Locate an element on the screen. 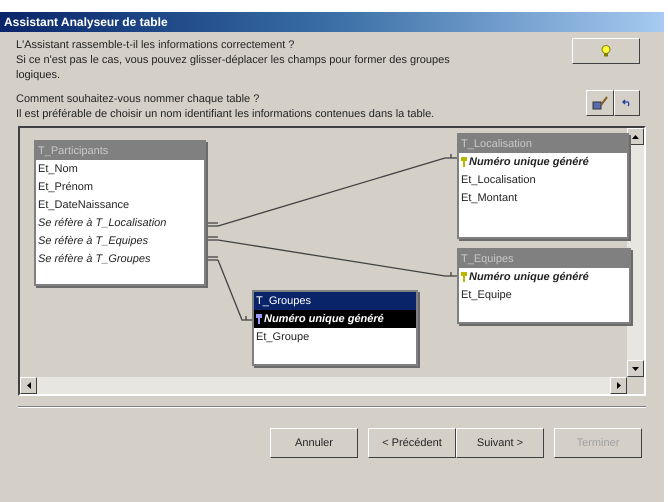  table-card: T_Participants Et_Nom Et_Prénom Et_DateNaissance Se réfère à T_Localisation Se réfère à T_Equipes Se réfère à T_Groupes is located at coordinates (120, 213).